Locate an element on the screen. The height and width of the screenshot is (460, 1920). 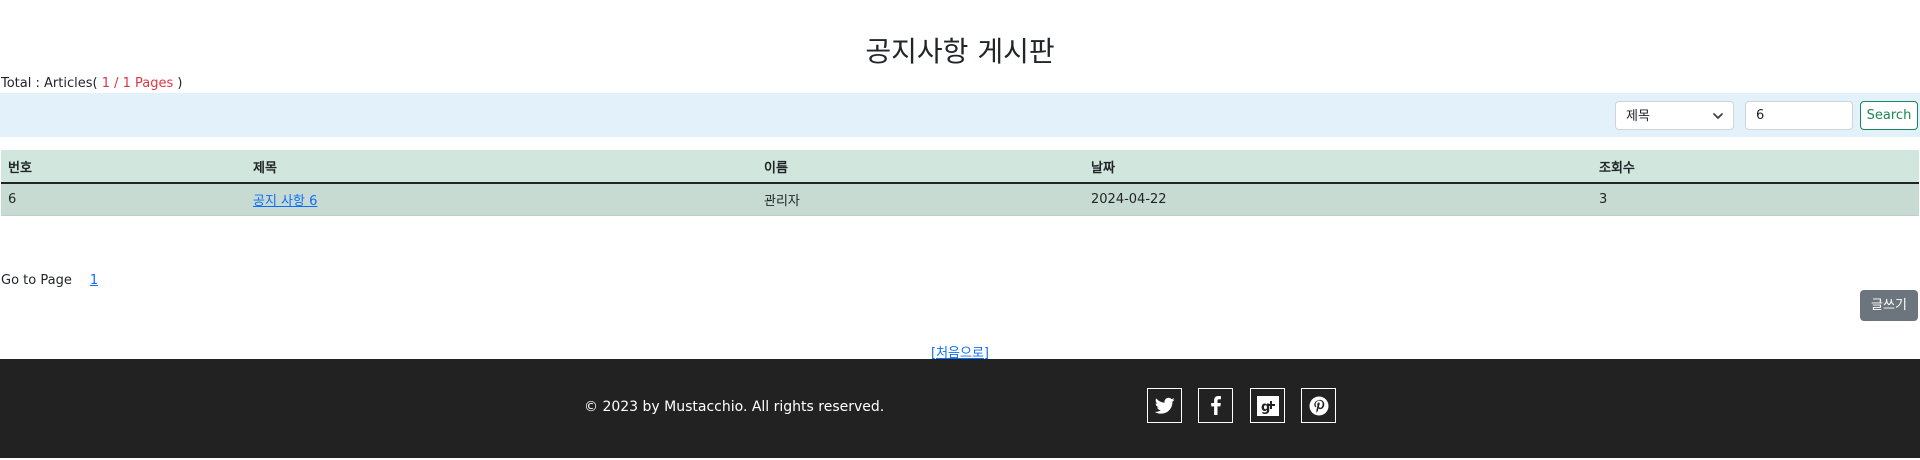
cell-number: 6 is located at coordinates (123, 199).